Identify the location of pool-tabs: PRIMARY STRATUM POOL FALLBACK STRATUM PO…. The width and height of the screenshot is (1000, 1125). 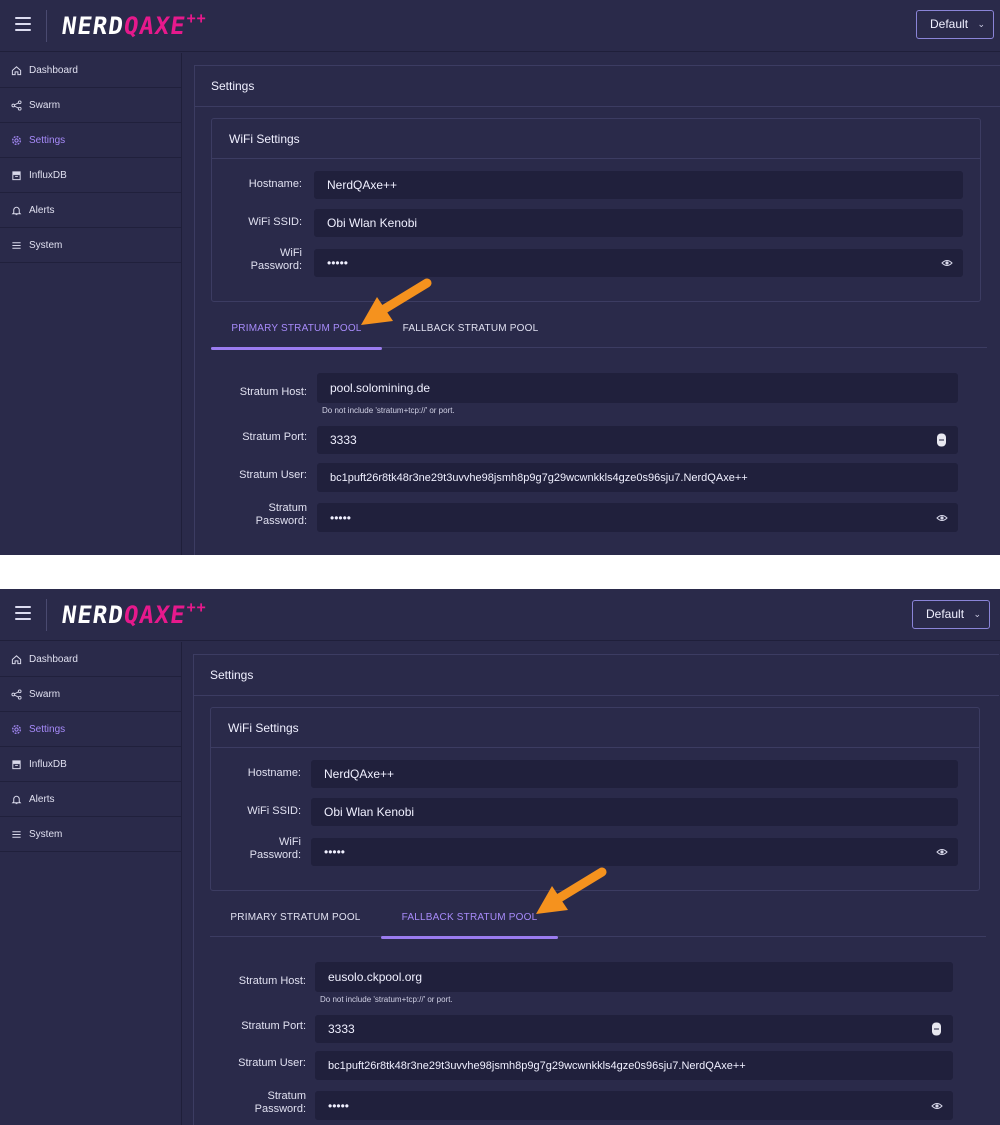
(599, 331).